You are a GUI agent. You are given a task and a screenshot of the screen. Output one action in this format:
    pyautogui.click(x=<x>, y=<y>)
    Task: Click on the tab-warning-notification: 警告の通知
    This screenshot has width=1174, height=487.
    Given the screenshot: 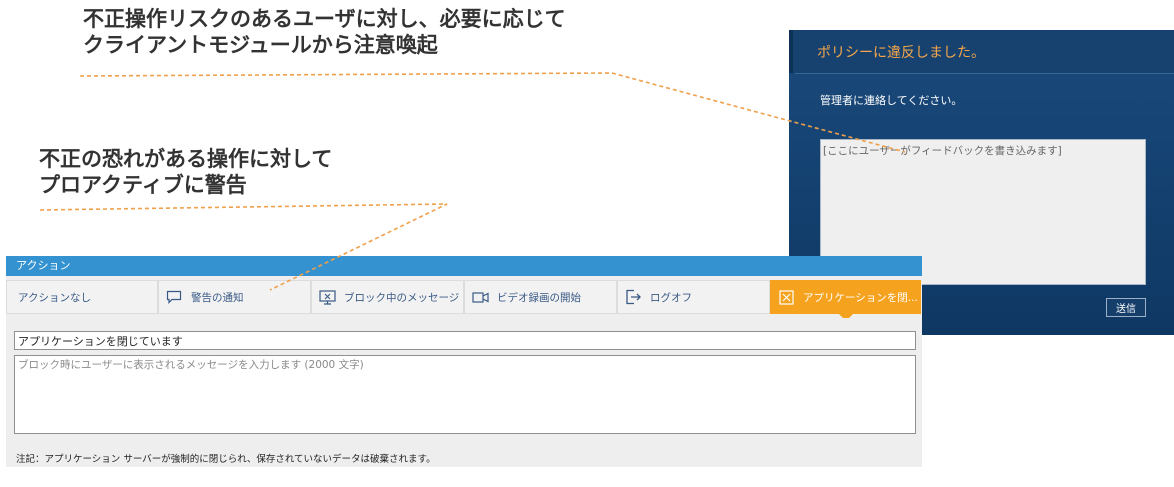 What is the action you would take?
    pyautogui.click(x=234, y=297)
    